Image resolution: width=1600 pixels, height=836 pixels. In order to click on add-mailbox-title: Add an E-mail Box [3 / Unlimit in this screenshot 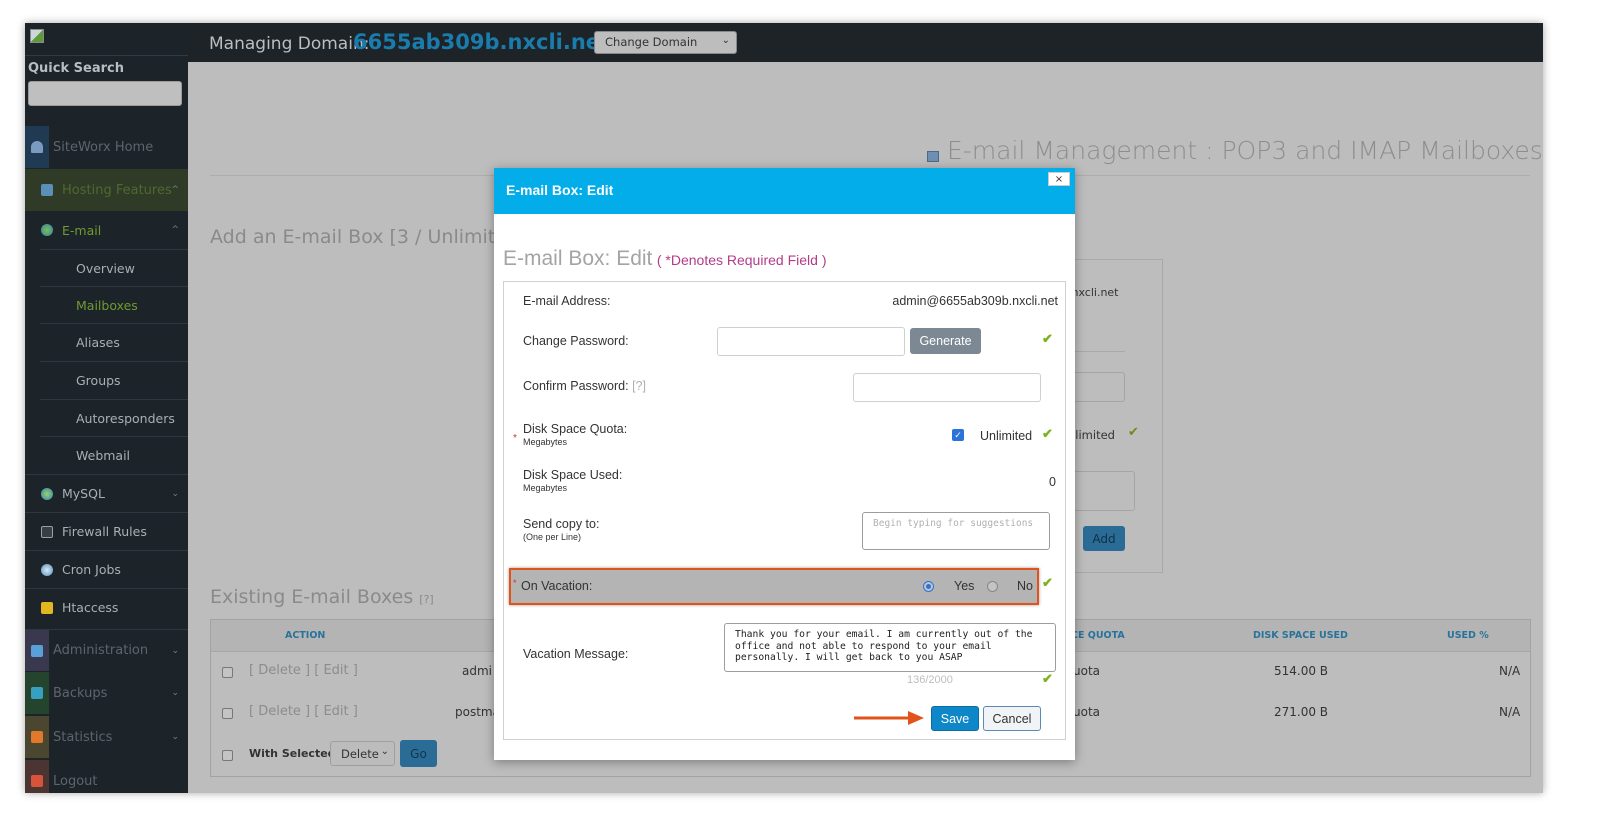, I will do `click(353, 237)`.